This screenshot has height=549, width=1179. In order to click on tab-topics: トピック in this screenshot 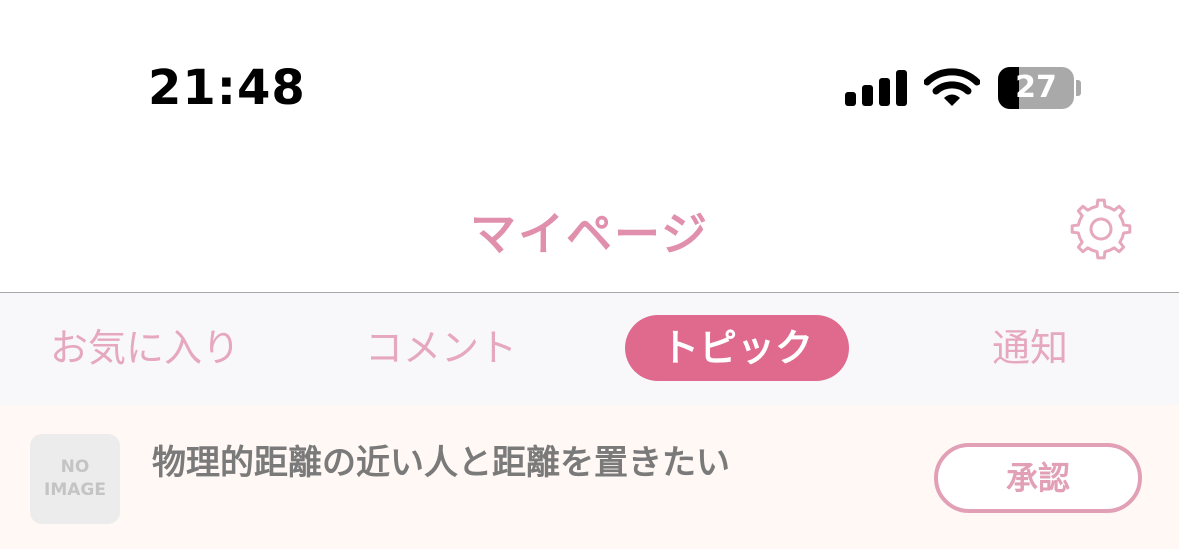, I will do `click(737, 348)`.